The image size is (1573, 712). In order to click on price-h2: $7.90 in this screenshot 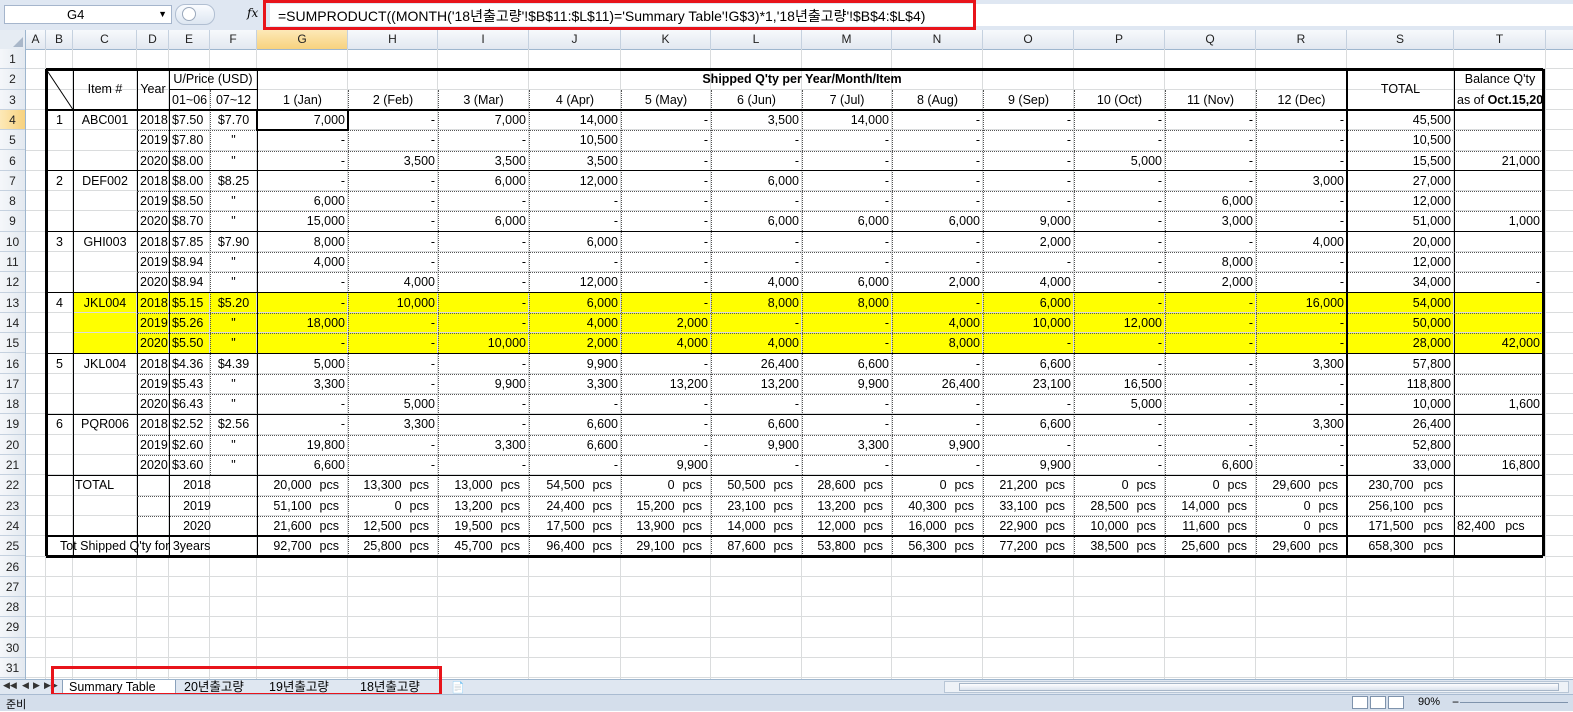, I will do `click(233, 242)`.